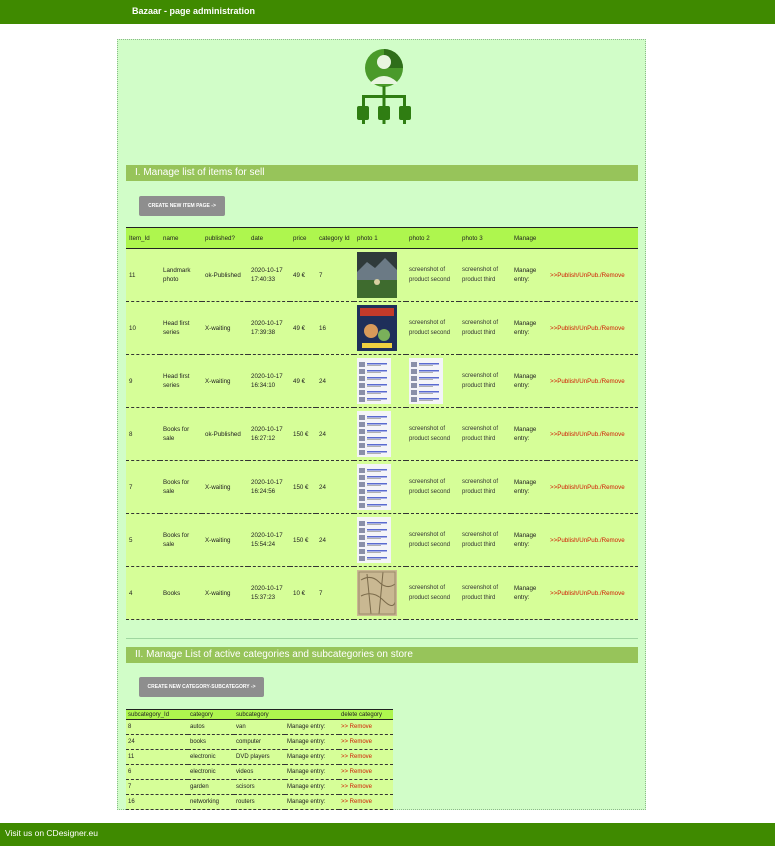  Describe the element at coordinates (51, 833) in the screenshot. I see `footer-link: Visit us on CDesigner.eu` at that location.